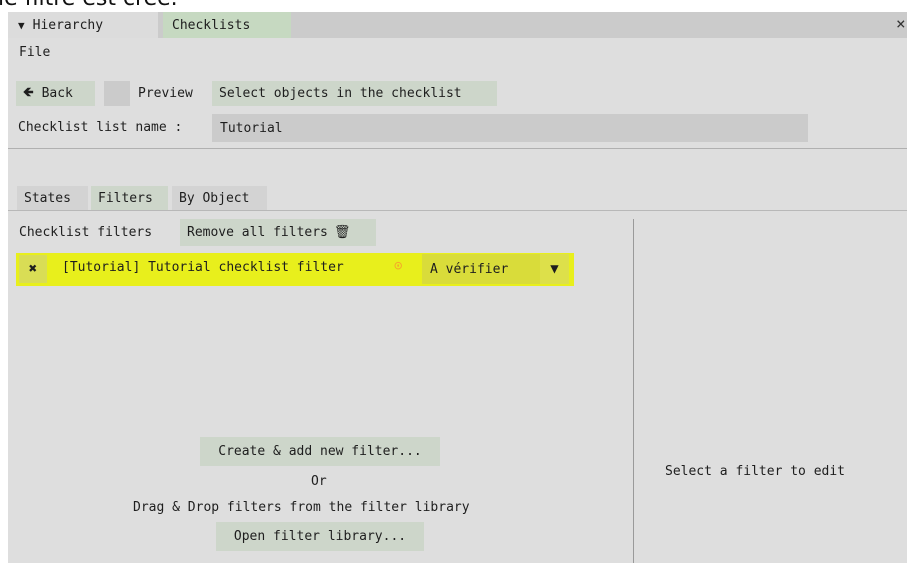 The height and width of the screenshot is (563, 907). What do you see at coordinates (755, 471) in the screenshot?
I see `edit-panel-placeholder: Select a filter to edit` at bounding box center [755, 471].